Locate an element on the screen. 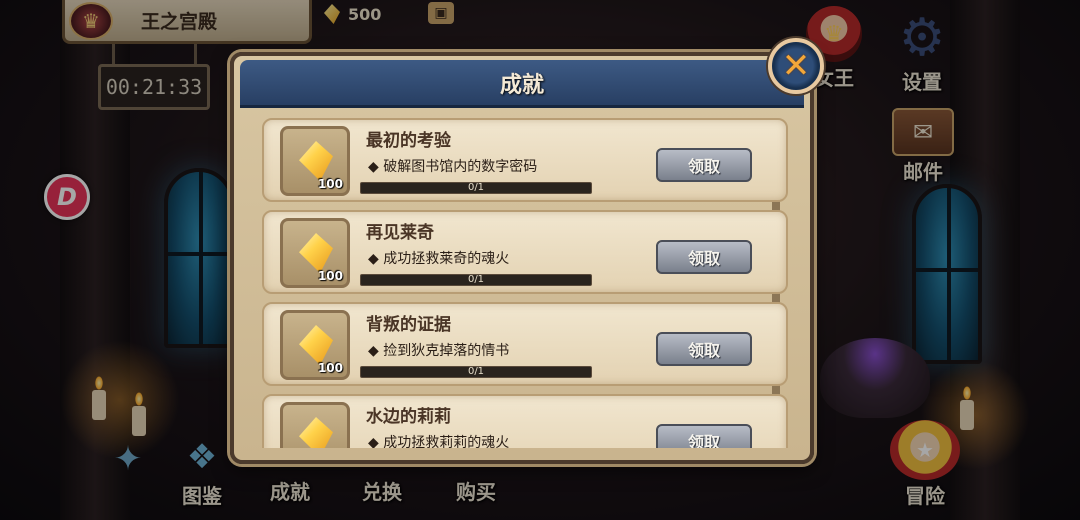  achievement-item: 100 再见莱奇 ◆ 成功拯救莱奇的魂火 0/1 领取 is located at coordinates (525, 252).